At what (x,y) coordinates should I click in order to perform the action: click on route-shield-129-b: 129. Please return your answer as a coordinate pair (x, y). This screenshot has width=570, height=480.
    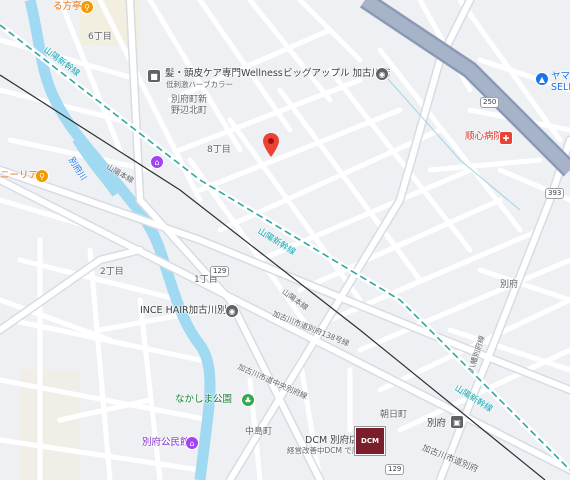
    Looking at the image, I should click on (395, 469).